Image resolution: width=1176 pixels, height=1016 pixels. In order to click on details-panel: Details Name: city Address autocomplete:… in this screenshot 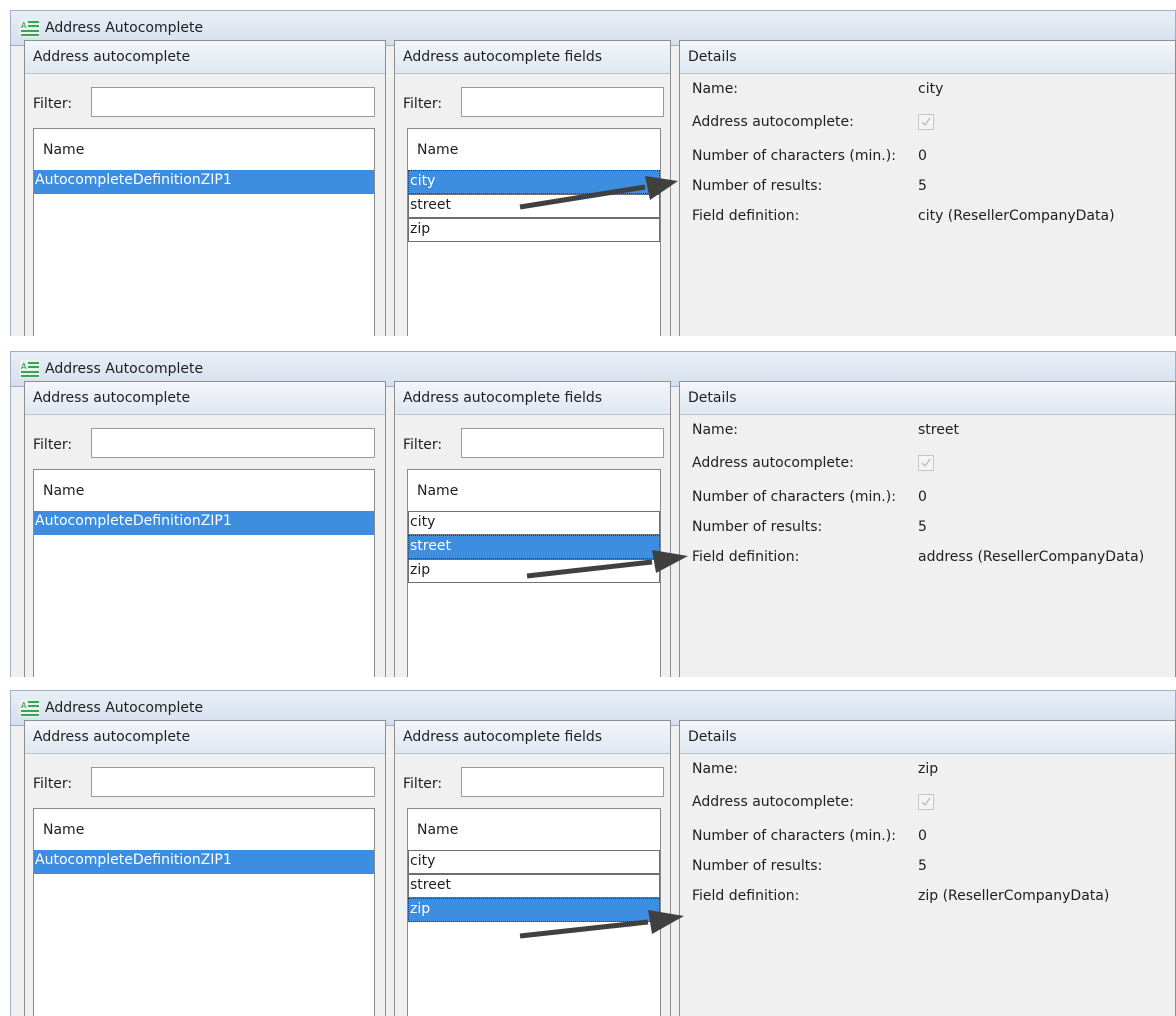, I will do `click(927, 188)`.